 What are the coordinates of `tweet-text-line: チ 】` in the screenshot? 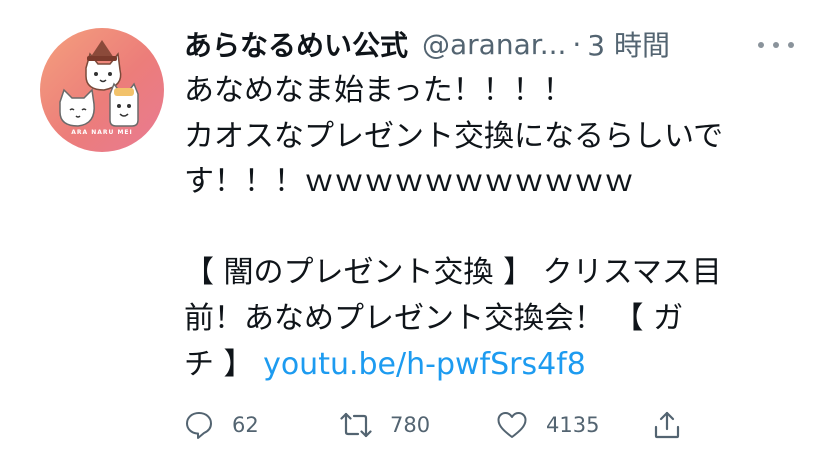 It's located at (224, 364).